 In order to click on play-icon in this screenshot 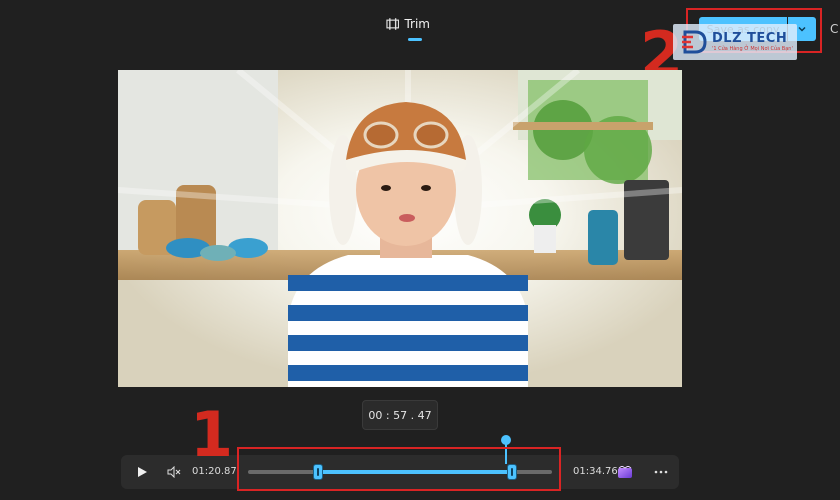, I will do `click(142, 472)`.